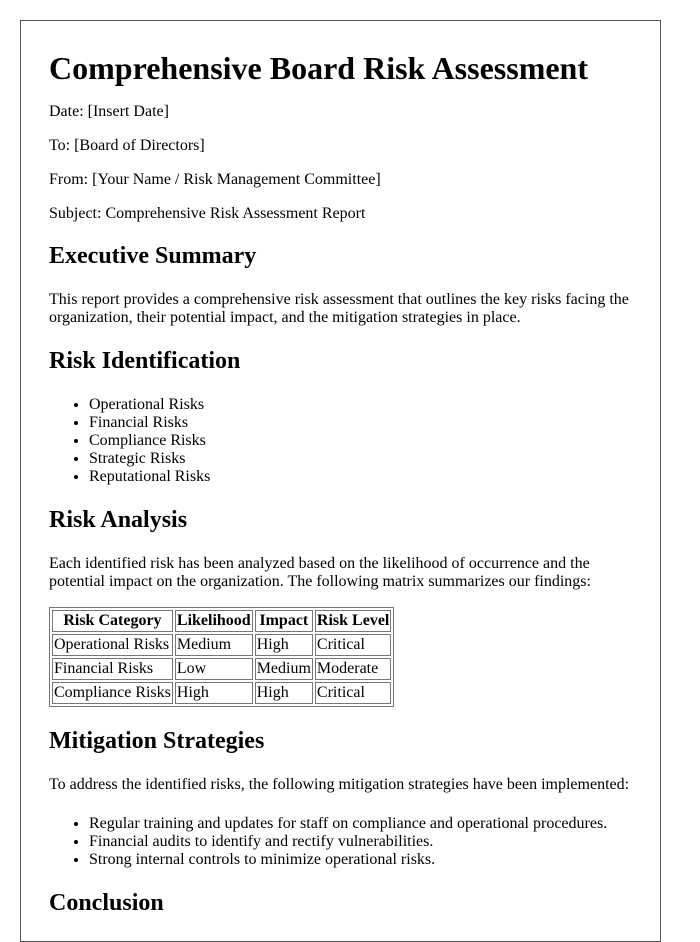 The image size is (700, 942). I want to click on table-cell: Financial Risks, so click(112, 669).